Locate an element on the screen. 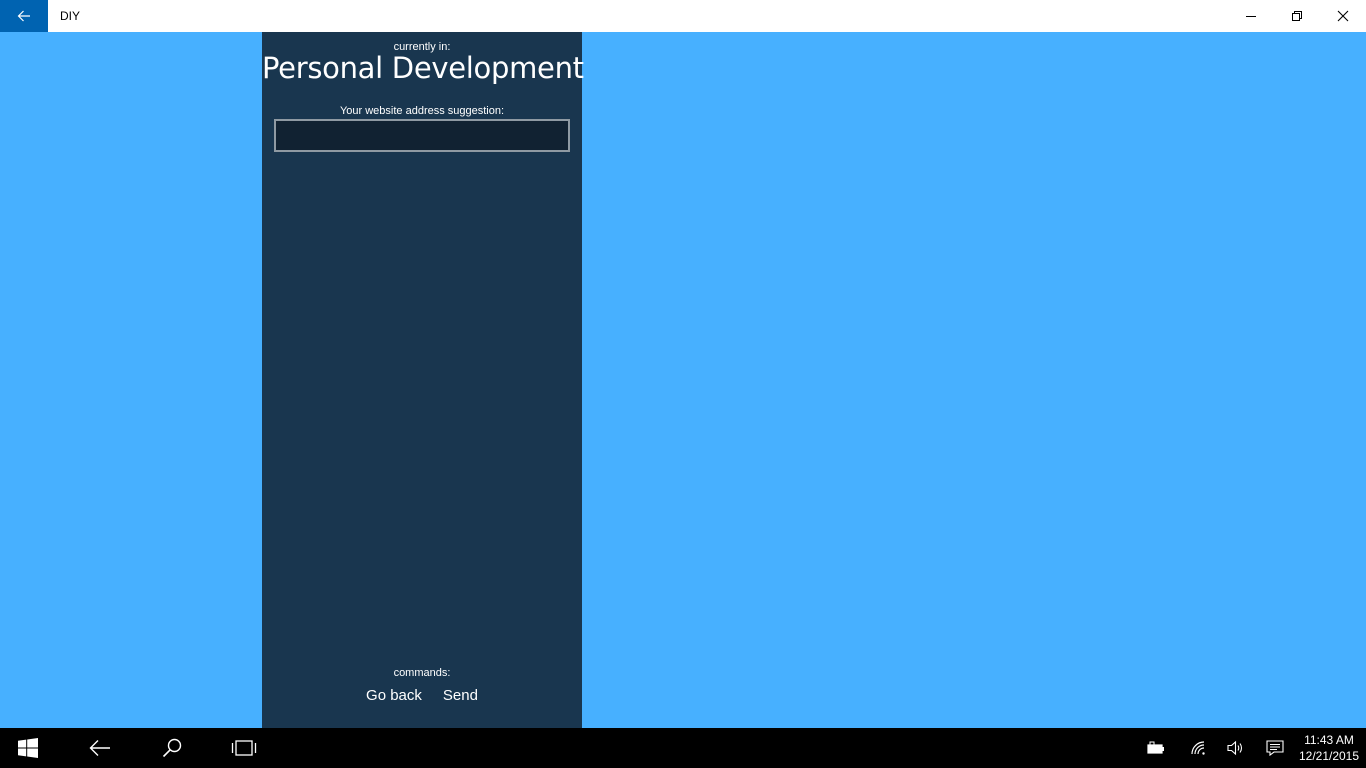  battery-button is located at coordinates (1156, 748).